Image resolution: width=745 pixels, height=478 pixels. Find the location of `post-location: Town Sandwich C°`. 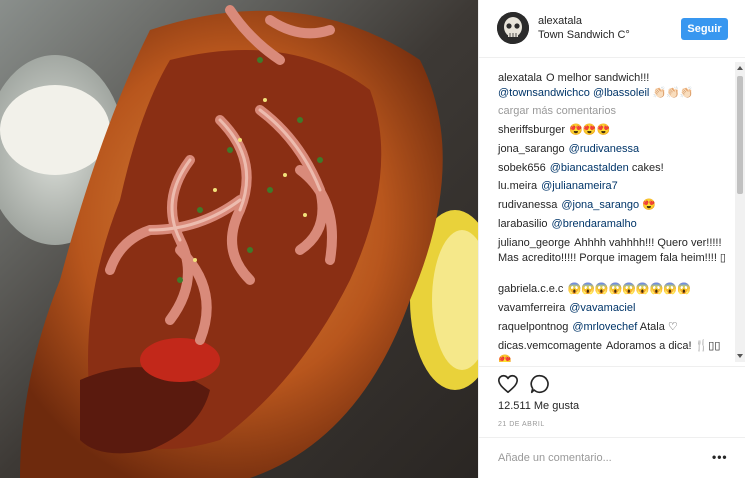

post-location: Town Sandwich C° is located at coordinates (584, 35).